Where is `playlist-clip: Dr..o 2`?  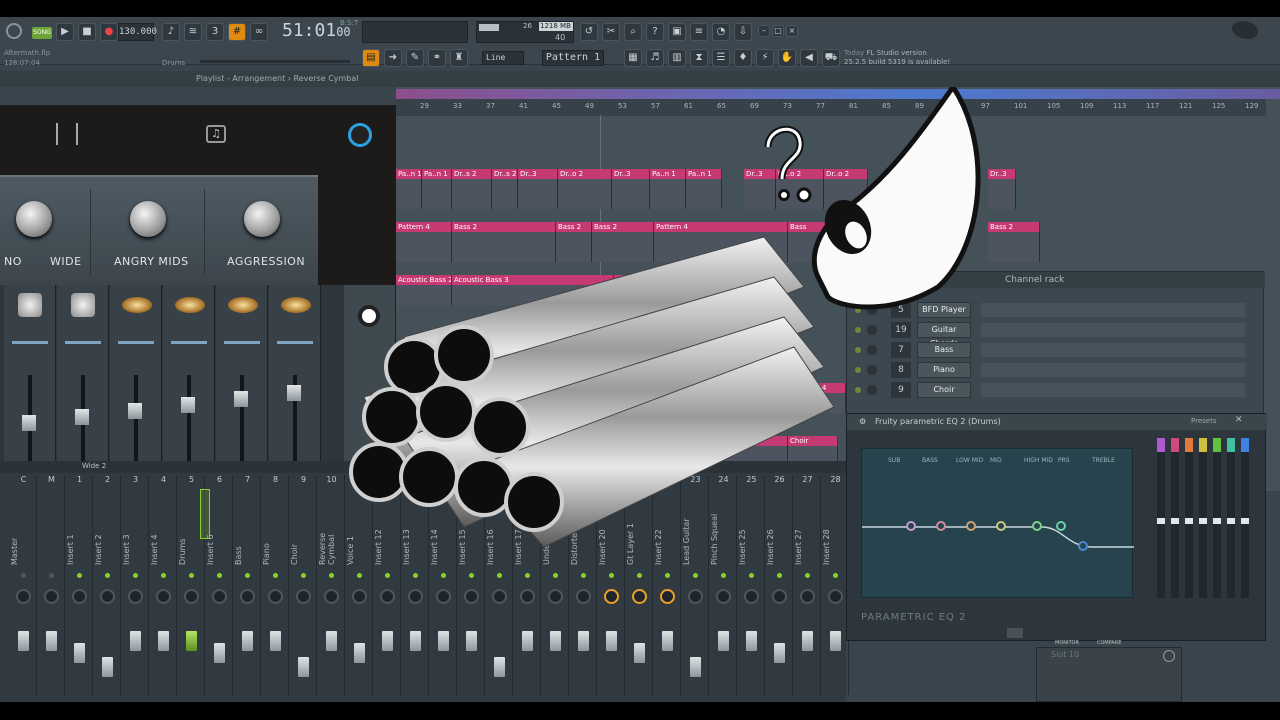 playlist-clip: Dr..o 2 is located at coordinates (585, 174).